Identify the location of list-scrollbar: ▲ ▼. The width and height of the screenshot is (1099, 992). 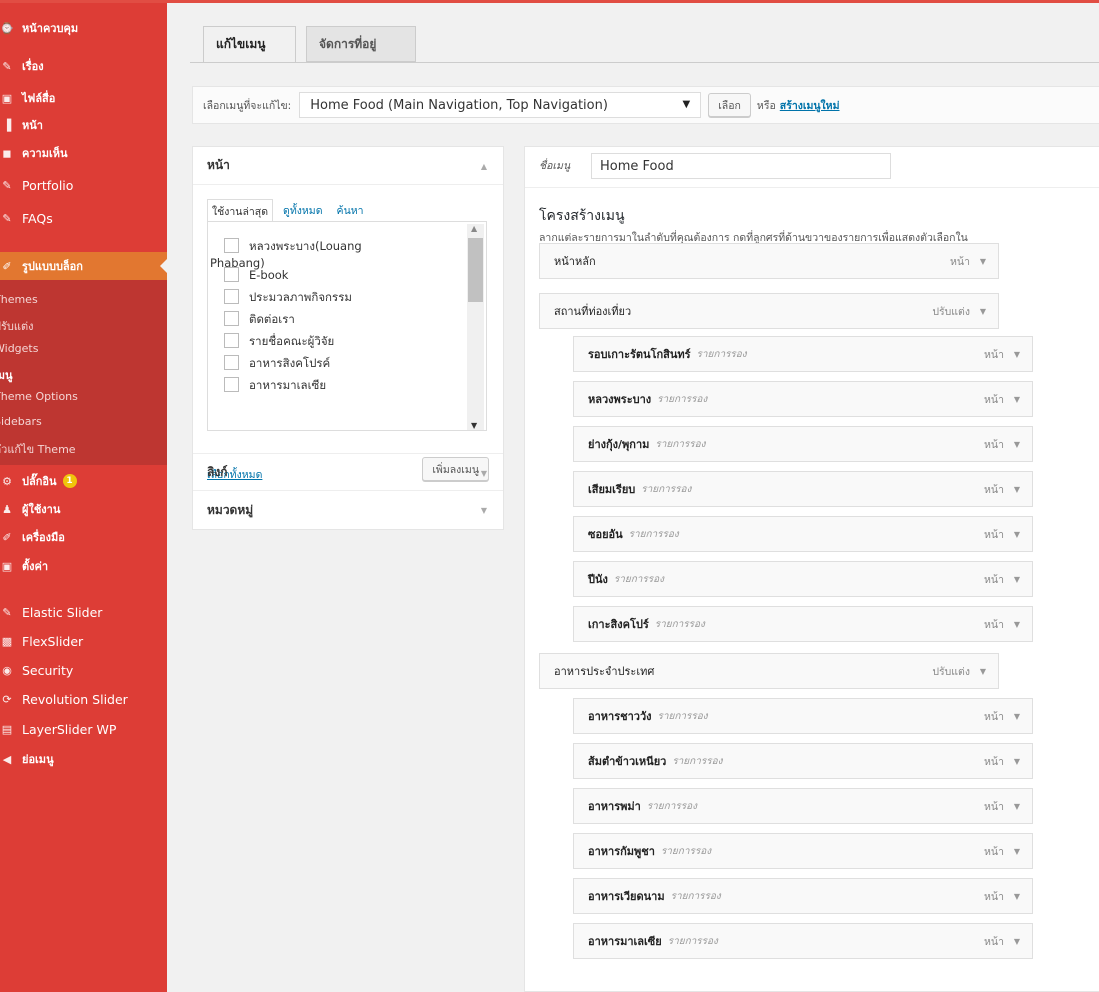
(475, 327).